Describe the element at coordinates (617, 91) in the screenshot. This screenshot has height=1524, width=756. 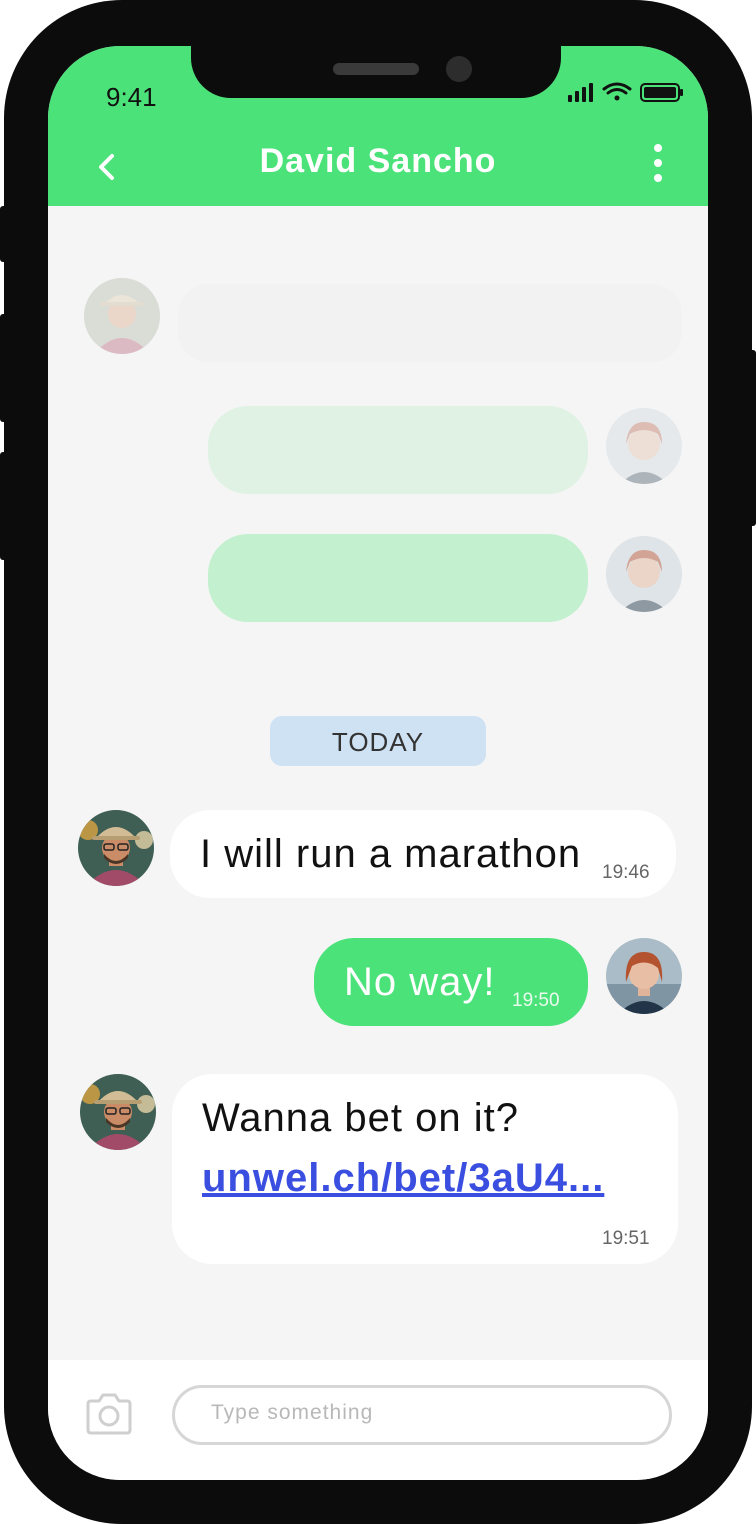
I see `wifi-icon` at that location.